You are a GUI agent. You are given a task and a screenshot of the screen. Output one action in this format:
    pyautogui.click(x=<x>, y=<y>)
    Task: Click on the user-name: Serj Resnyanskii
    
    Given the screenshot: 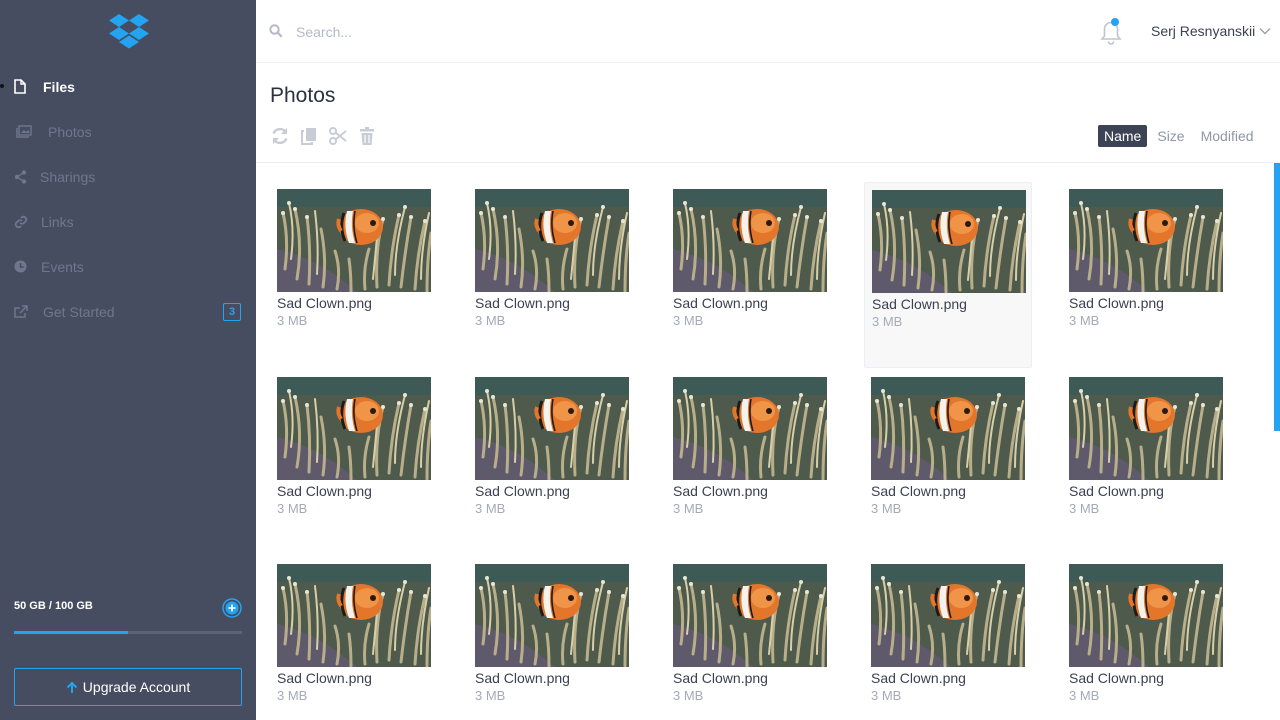 What is the action you would take?
    pyautogui.click(x=1203, y=31)
    